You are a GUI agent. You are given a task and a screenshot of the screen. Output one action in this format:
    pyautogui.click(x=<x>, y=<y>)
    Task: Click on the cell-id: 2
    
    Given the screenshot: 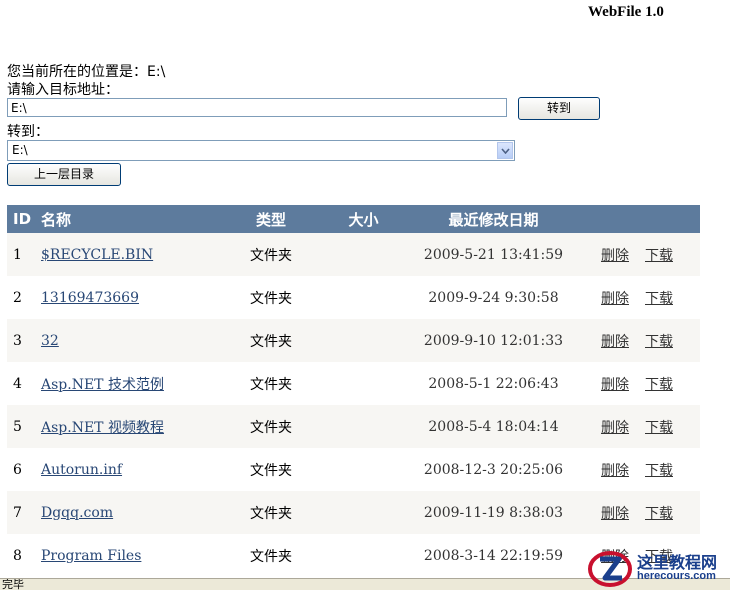 What is the action you would take?
    pyautogui.click(x=24, y=297)
    